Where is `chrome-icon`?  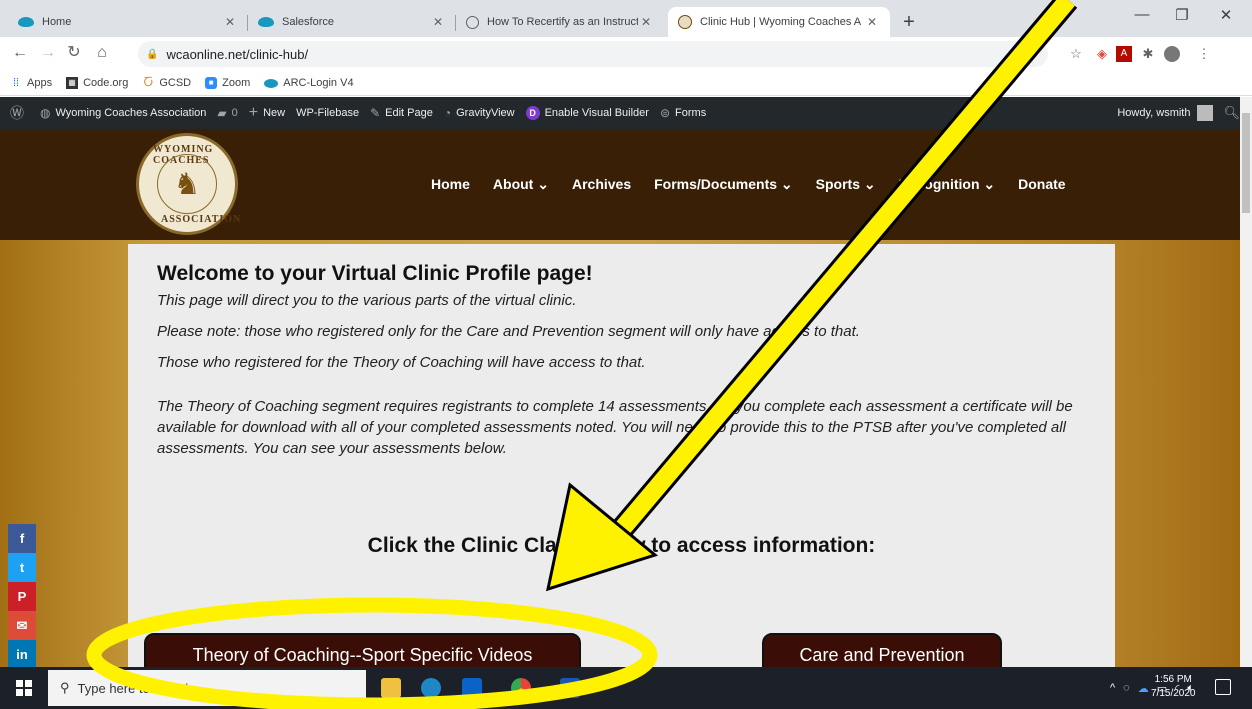 chrome-icon is located at coordinates (521, 688).